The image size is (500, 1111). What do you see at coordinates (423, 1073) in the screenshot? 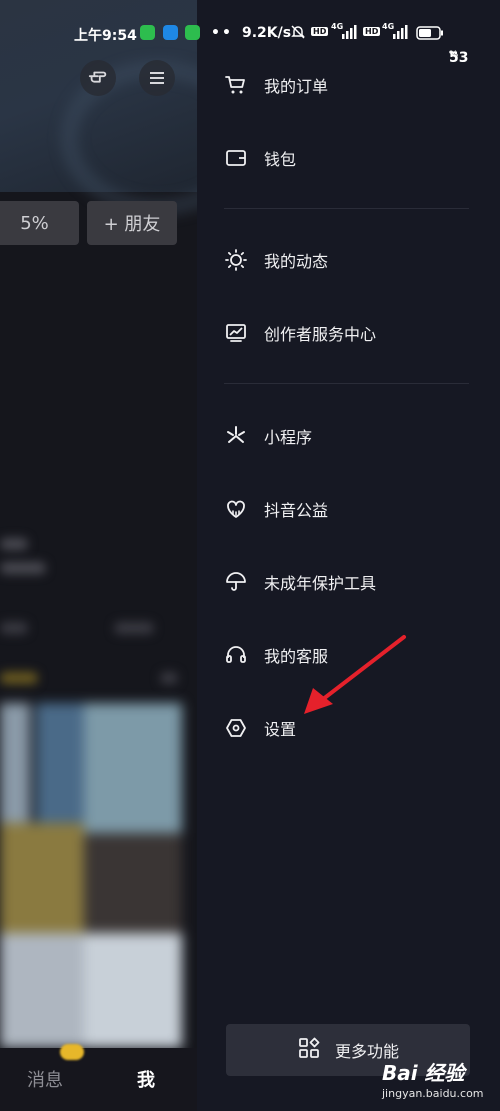
I see `watermark-logo-text: Bai 经验` at bounding box center [423, 1073].